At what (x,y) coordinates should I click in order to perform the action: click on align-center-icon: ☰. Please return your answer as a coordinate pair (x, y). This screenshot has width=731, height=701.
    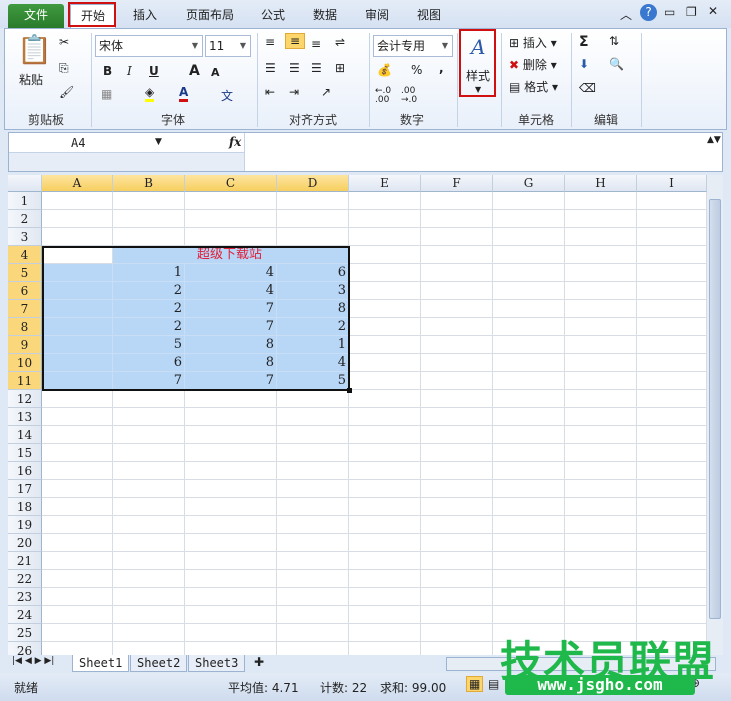
    Looking at the image, I should click on (294, 68).